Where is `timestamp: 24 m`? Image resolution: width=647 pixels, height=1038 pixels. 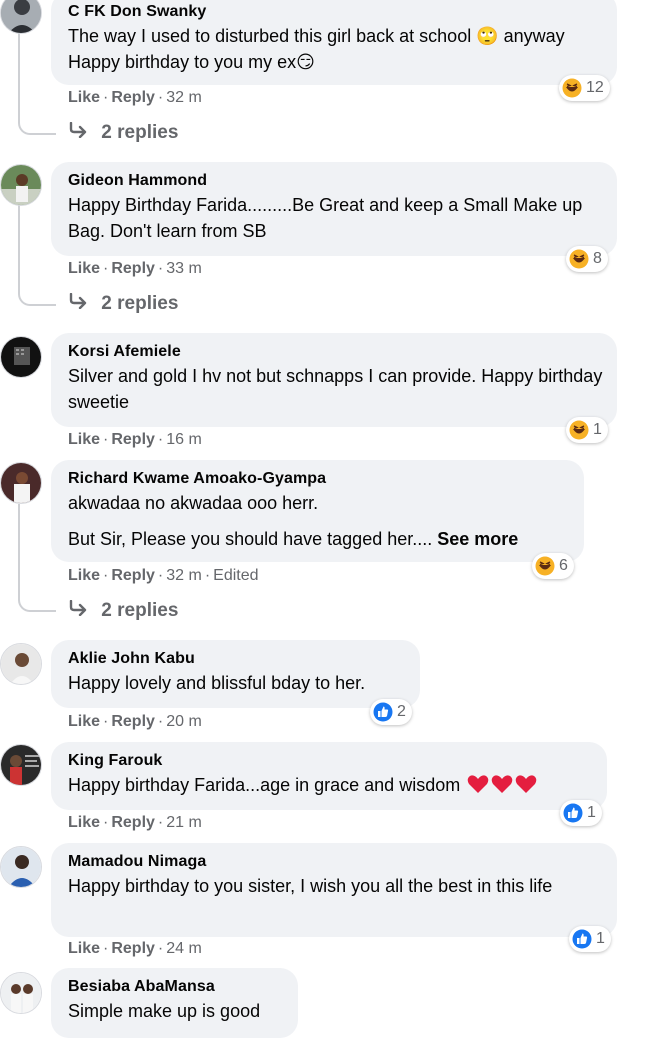 timestamp: 24 m is located at coordinates (184, 948).